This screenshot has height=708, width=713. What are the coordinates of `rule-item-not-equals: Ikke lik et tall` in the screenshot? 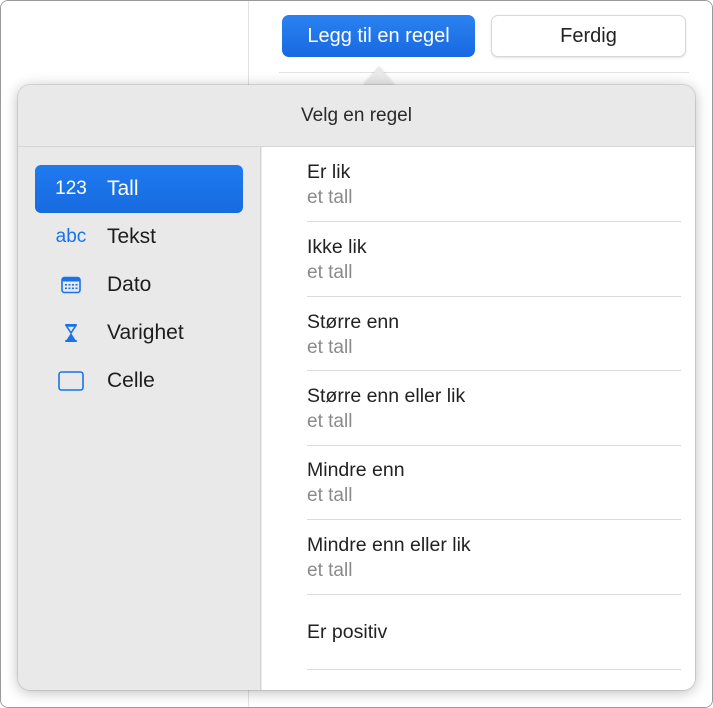 It's located at (494, 266).